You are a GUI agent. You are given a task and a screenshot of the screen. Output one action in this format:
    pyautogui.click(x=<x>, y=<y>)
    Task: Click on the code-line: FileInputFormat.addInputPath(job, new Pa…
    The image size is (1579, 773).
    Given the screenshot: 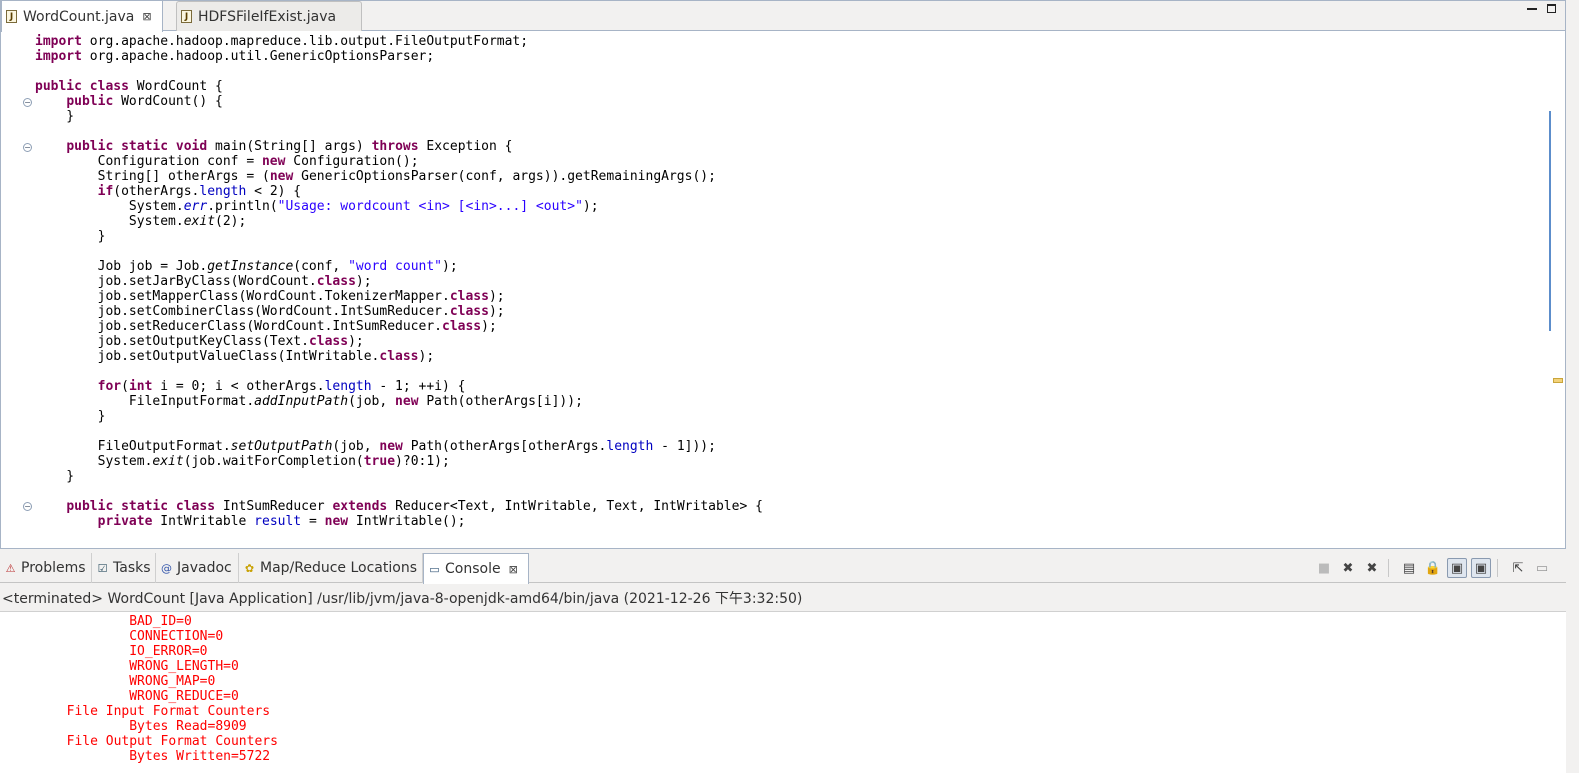 What is the action you would take?
    pyautogui.click(x=399, y=401)
    